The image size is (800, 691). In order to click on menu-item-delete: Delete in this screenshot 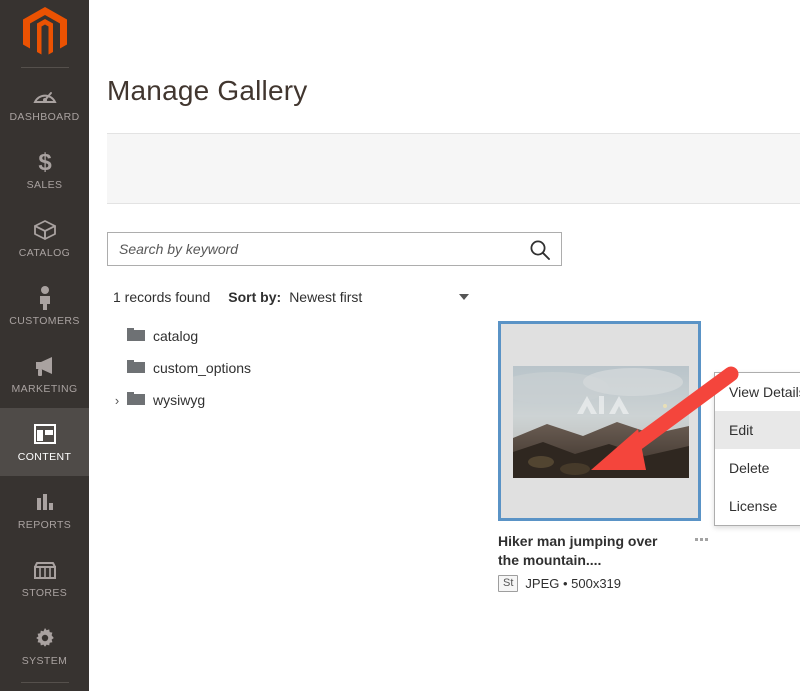, I will do `click(757, 468)`.